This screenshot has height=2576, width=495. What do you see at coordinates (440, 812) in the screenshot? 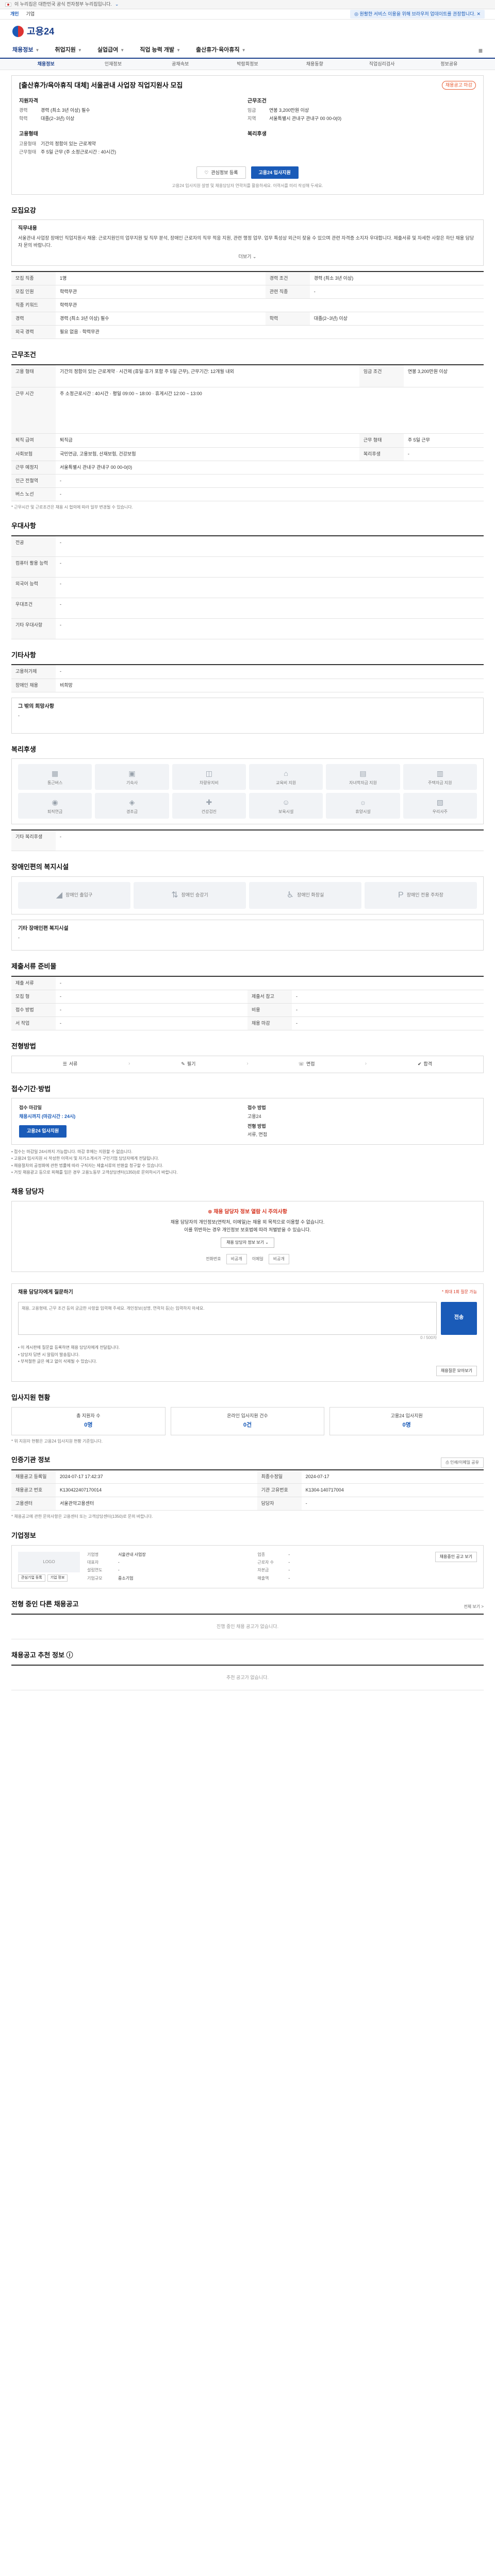
I see `welfare-label: 우리사주` at bounding box center [440, 812].